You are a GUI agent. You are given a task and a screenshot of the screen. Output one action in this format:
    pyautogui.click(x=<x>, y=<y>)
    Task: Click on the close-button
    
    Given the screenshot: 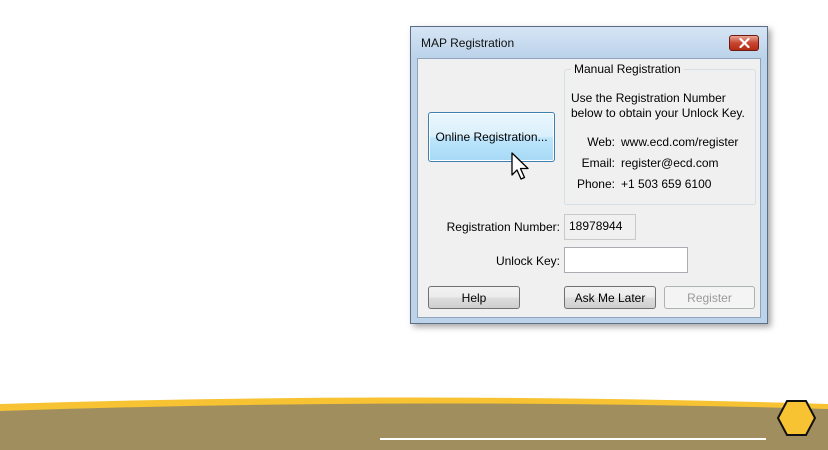 What is the action you would take?
    pyautogui.click(x=744, y=43)
    